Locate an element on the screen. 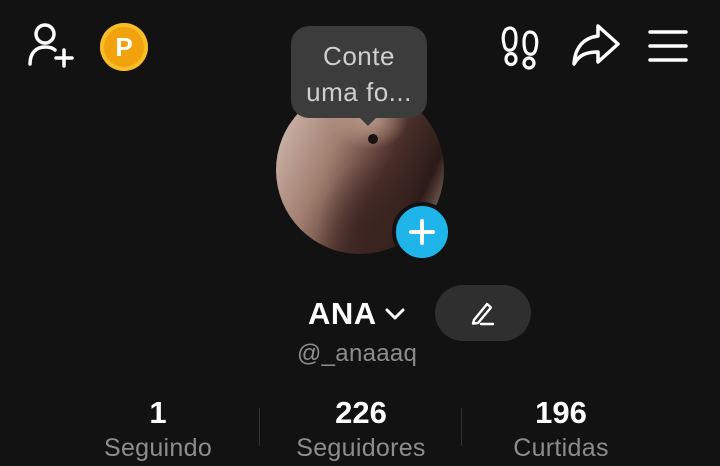 The width and height of the screenshot is (720, 466). plus-icon is located at coordinates (422, 232).